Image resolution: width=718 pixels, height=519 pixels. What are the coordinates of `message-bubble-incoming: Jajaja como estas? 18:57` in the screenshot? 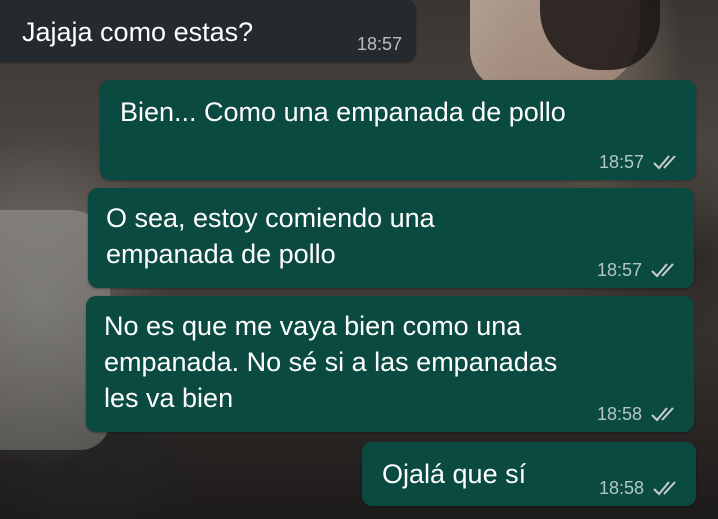 It's located at (208, 31).